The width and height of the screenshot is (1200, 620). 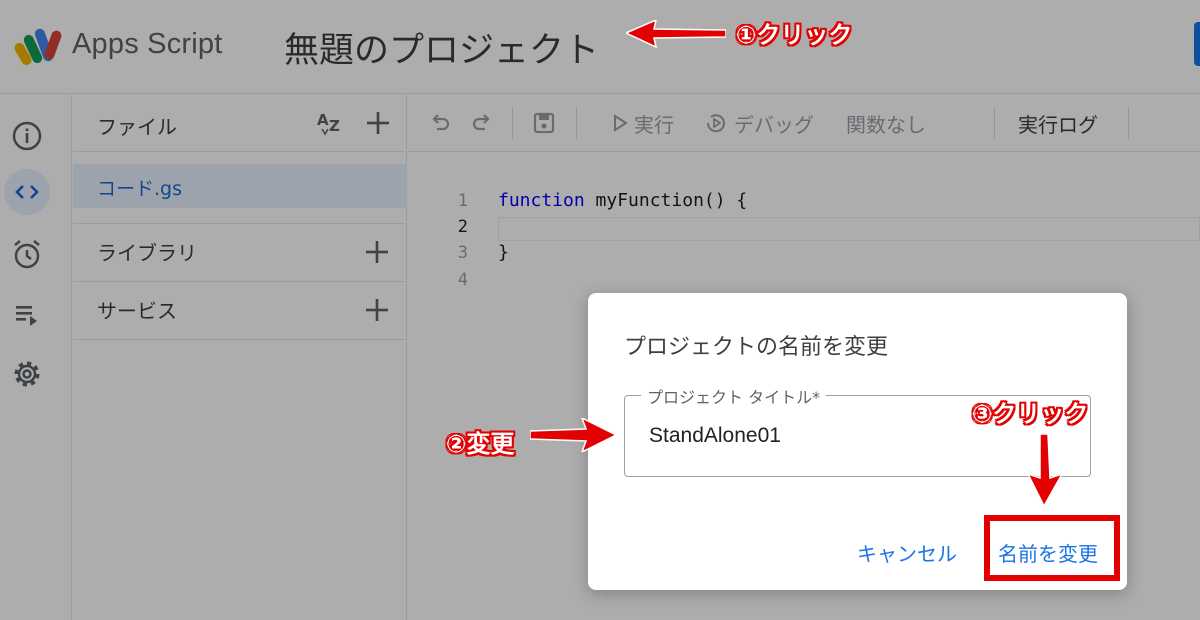 What do you see at coordinates (734, 396) in the screenshot?
I see `field-label: プロジェクト タイトル*` at bounding box center [734, 396].